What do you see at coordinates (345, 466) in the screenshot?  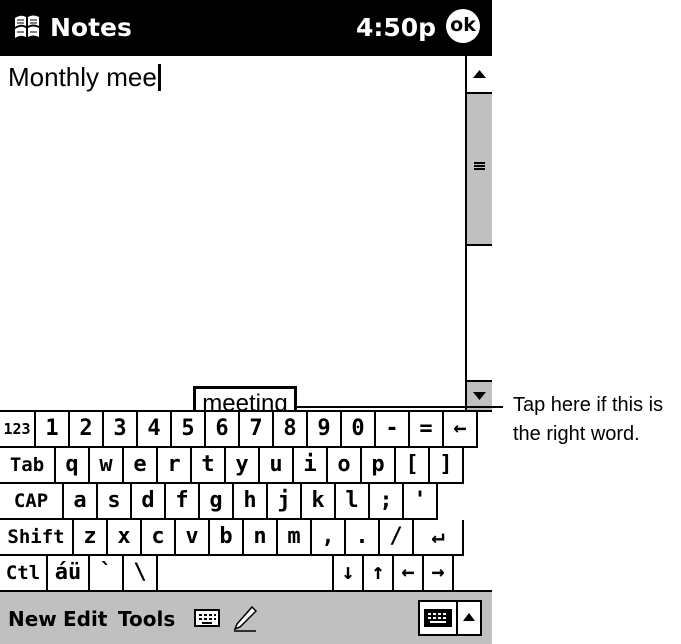 I see `key: o` at bounding box center [345, 466].